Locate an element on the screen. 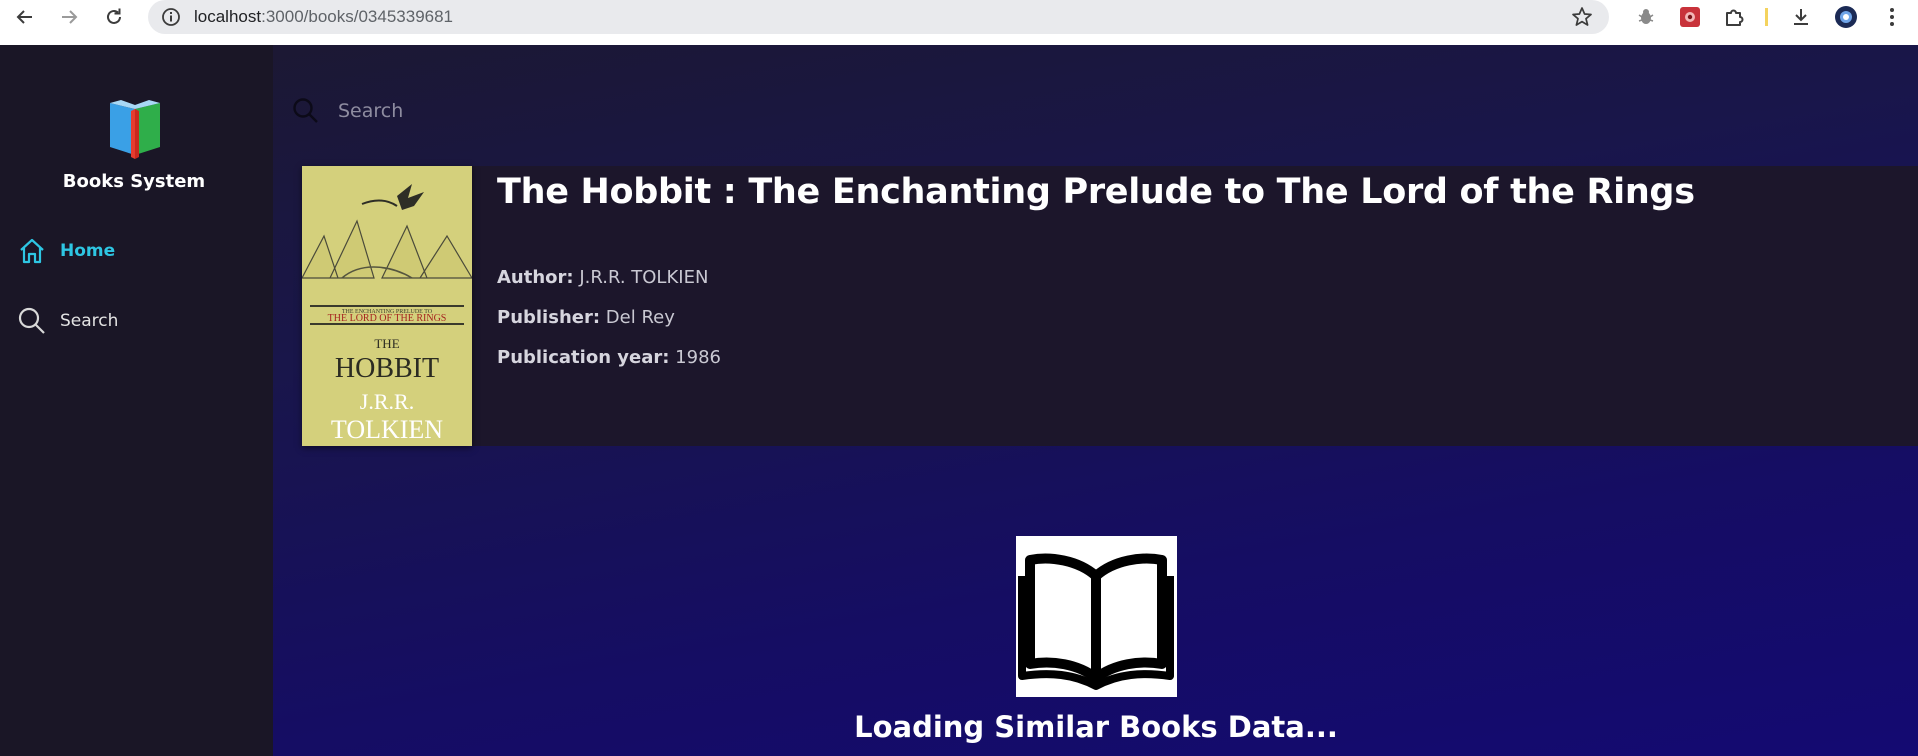 Image resolution: width=1918 pixels, height=756 pixels. author-value: J.R.R. TOLKIEN is located at coordinates (644, 277).